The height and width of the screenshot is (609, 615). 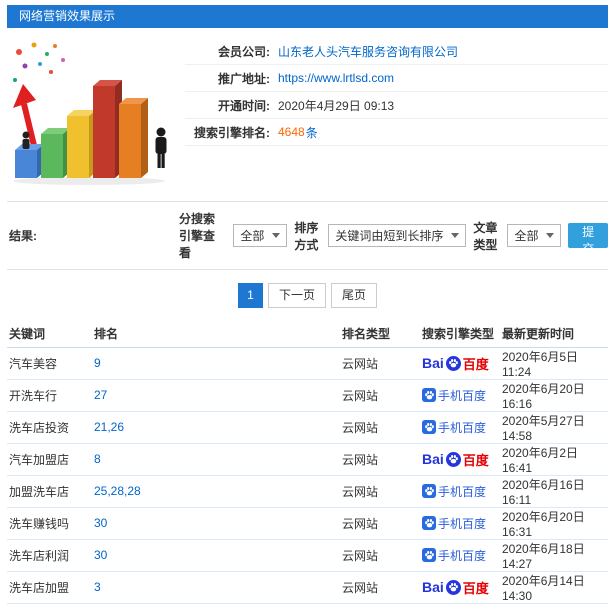 What do you see at coordinates (97, 363) in the screenshot?
I see `rank-link: 9` at bounding box center [97, 363].